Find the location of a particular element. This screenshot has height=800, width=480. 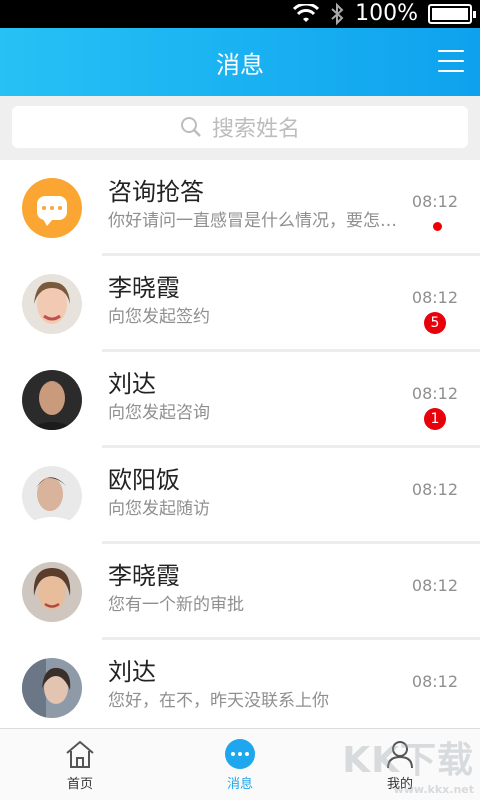

message-bubble-icon is located at coordinates (240, 754).